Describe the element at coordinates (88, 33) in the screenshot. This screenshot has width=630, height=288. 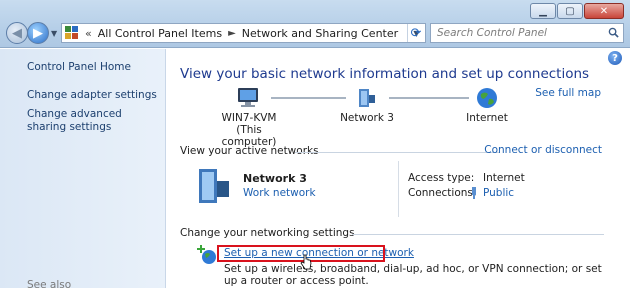
I see `address-overflow: «` at that location.